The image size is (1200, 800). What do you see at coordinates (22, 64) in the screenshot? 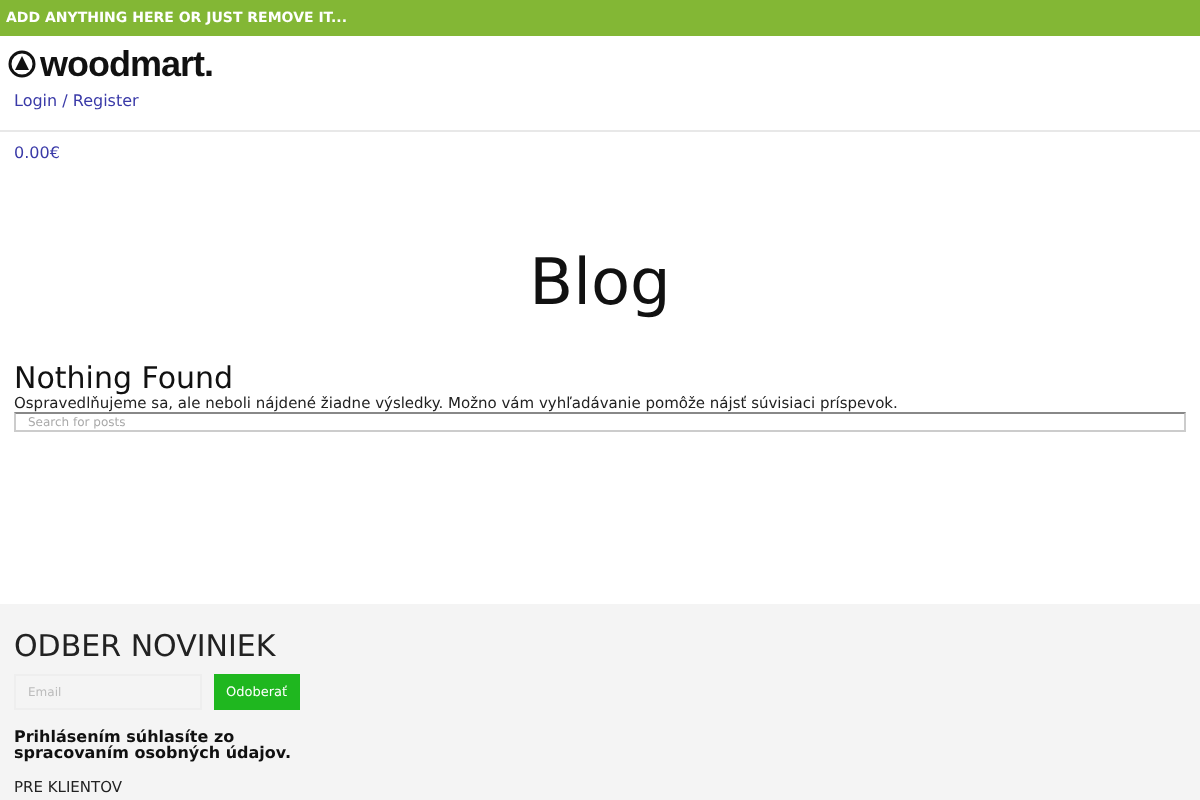
I see `logo-icon` at bounding box center [22, 64].